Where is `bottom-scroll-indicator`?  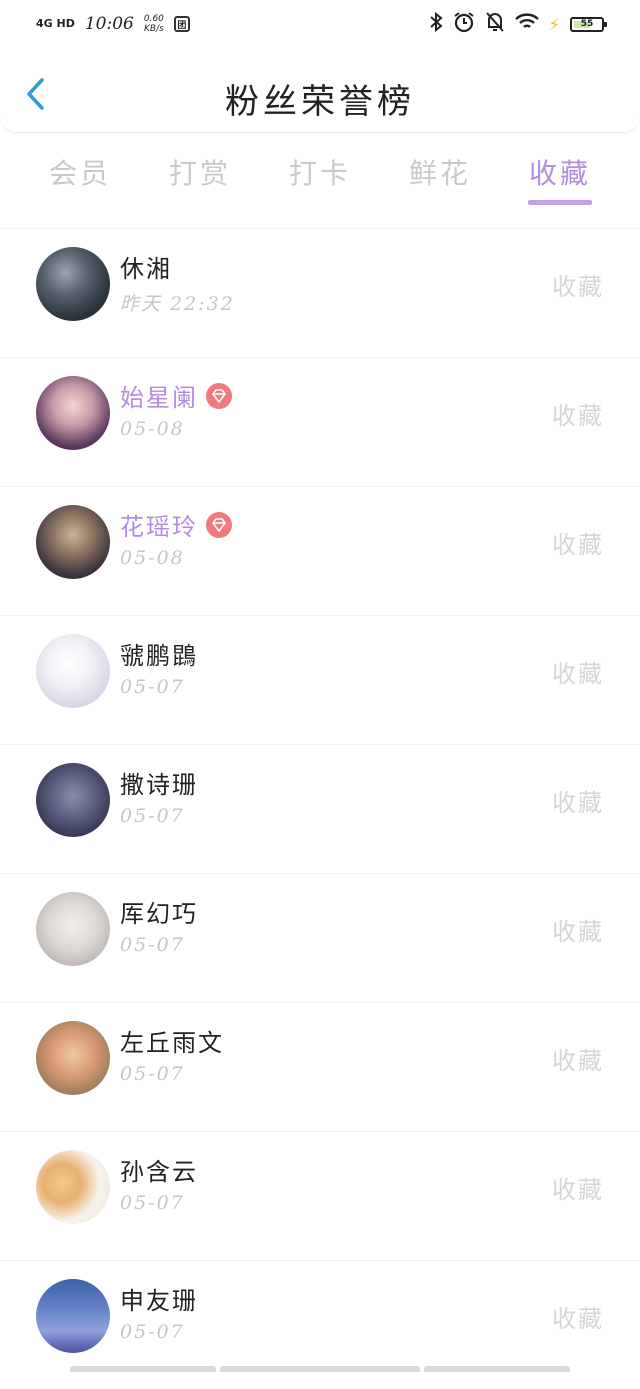 bottom-scroll-indicator is located at coordinates (320, 1369).